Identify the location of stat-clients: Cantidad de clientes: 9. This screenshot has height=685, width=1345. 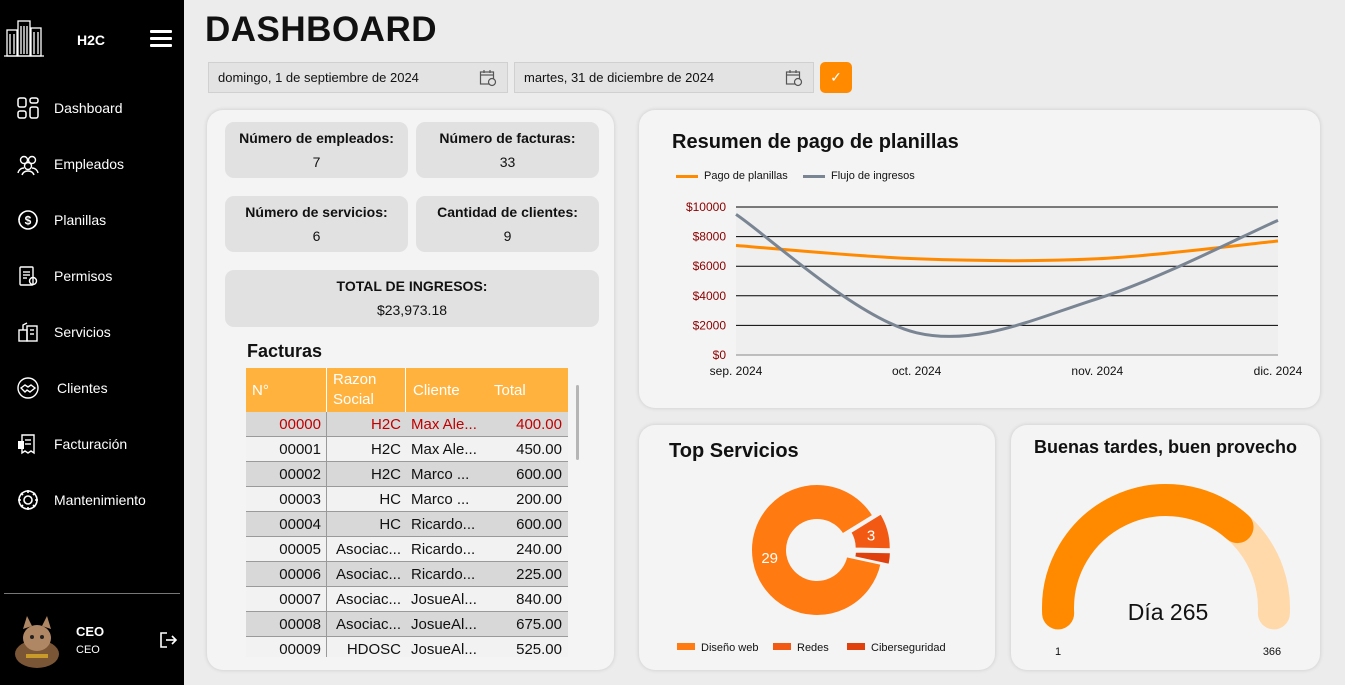
(507, 224).